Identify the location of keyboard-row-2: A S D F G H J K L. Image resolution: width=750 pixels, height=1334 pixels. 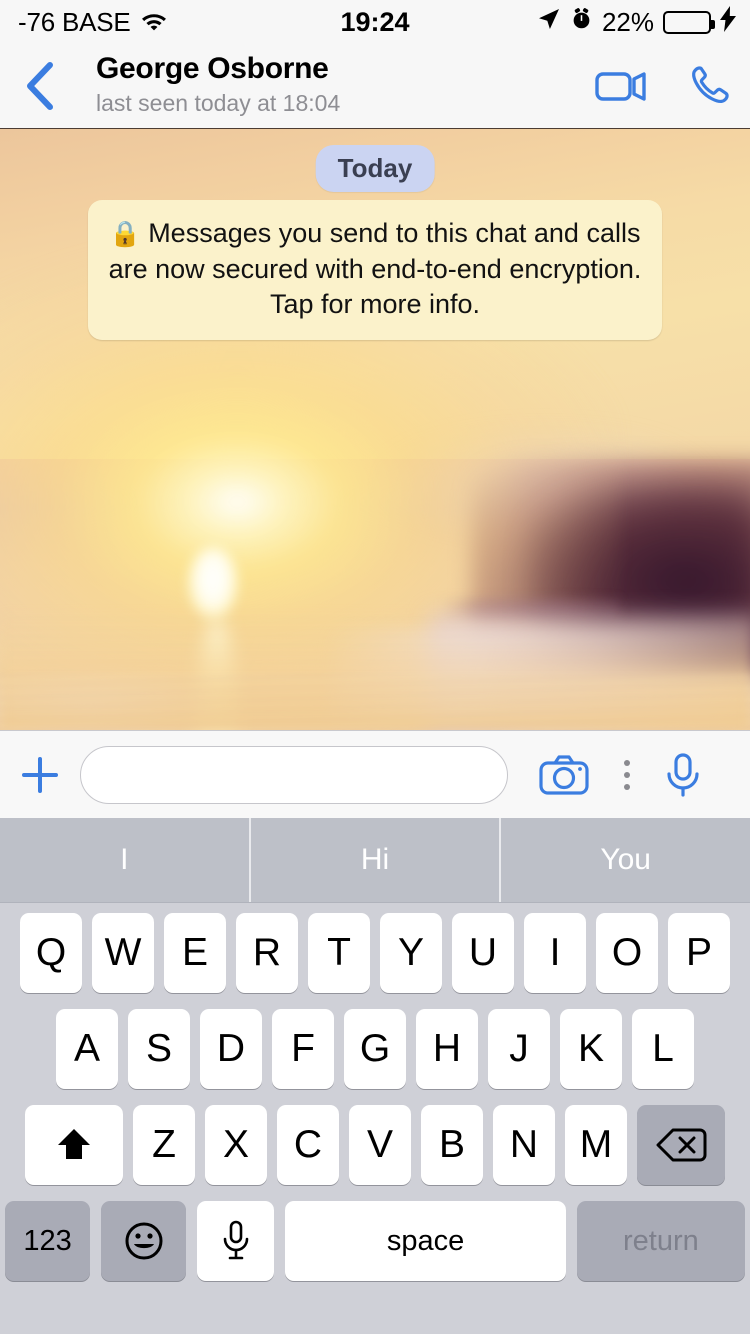
(375, 1049).